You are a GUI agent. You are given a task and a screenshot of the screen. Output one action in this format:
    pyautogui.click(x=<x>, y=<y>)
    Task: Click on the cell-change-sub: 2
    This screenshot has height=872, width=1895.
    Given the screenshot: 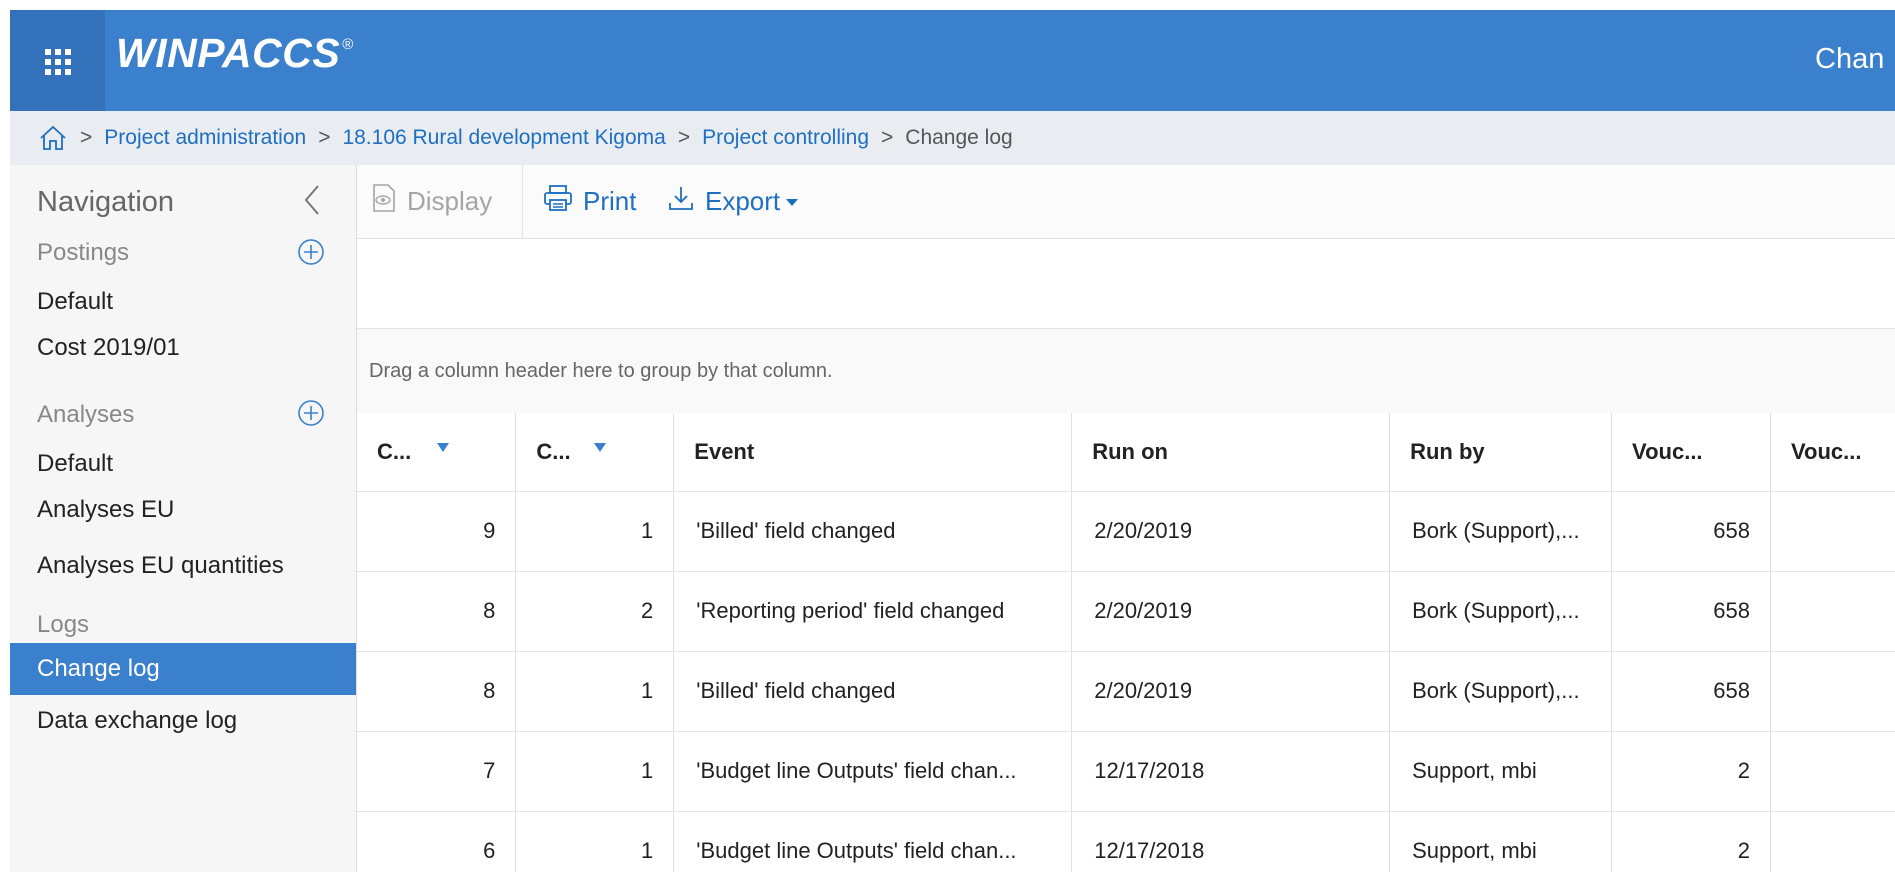 What is the action you would take?
    pyautogui.click(x=595, y=611)
    